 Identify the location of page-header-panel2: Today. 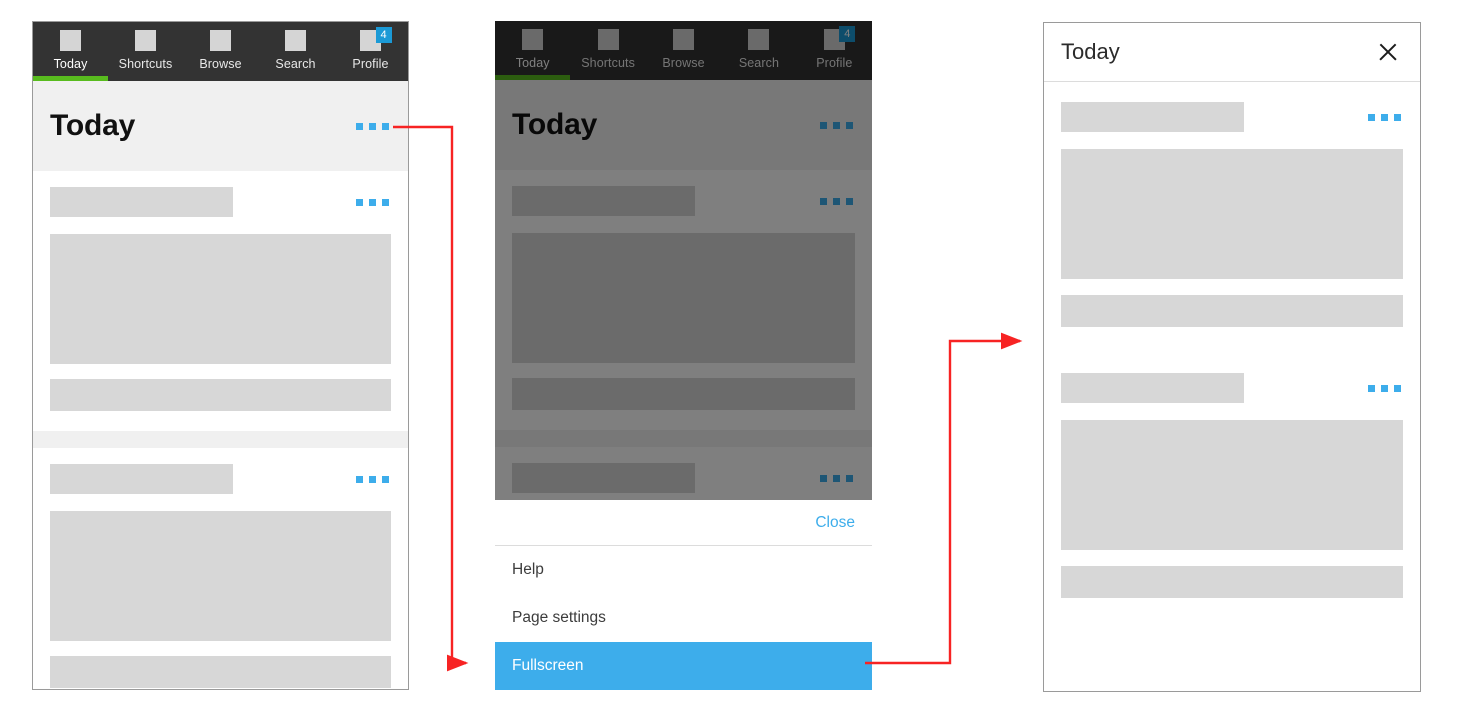
(683, 125).